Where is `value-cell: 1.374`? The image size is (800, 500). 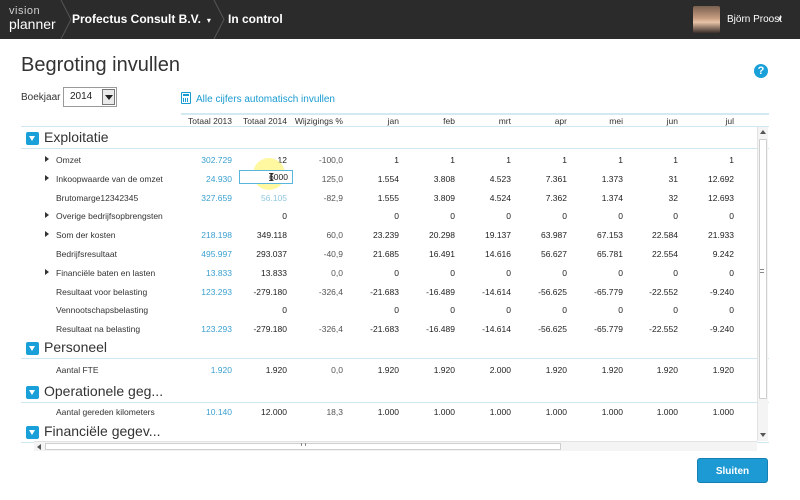 value-cell: 1.374 is located at coordinates (596, 198).